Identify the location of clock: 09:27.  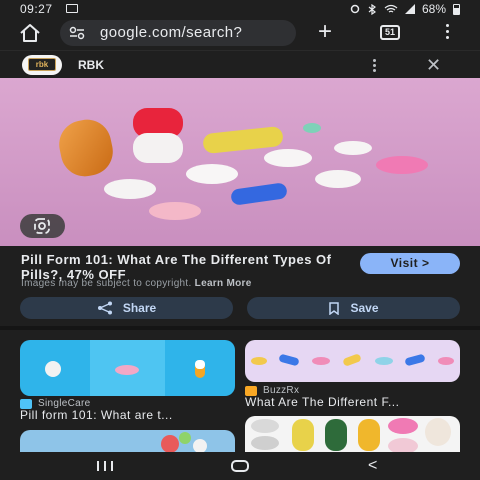
(36, 9).